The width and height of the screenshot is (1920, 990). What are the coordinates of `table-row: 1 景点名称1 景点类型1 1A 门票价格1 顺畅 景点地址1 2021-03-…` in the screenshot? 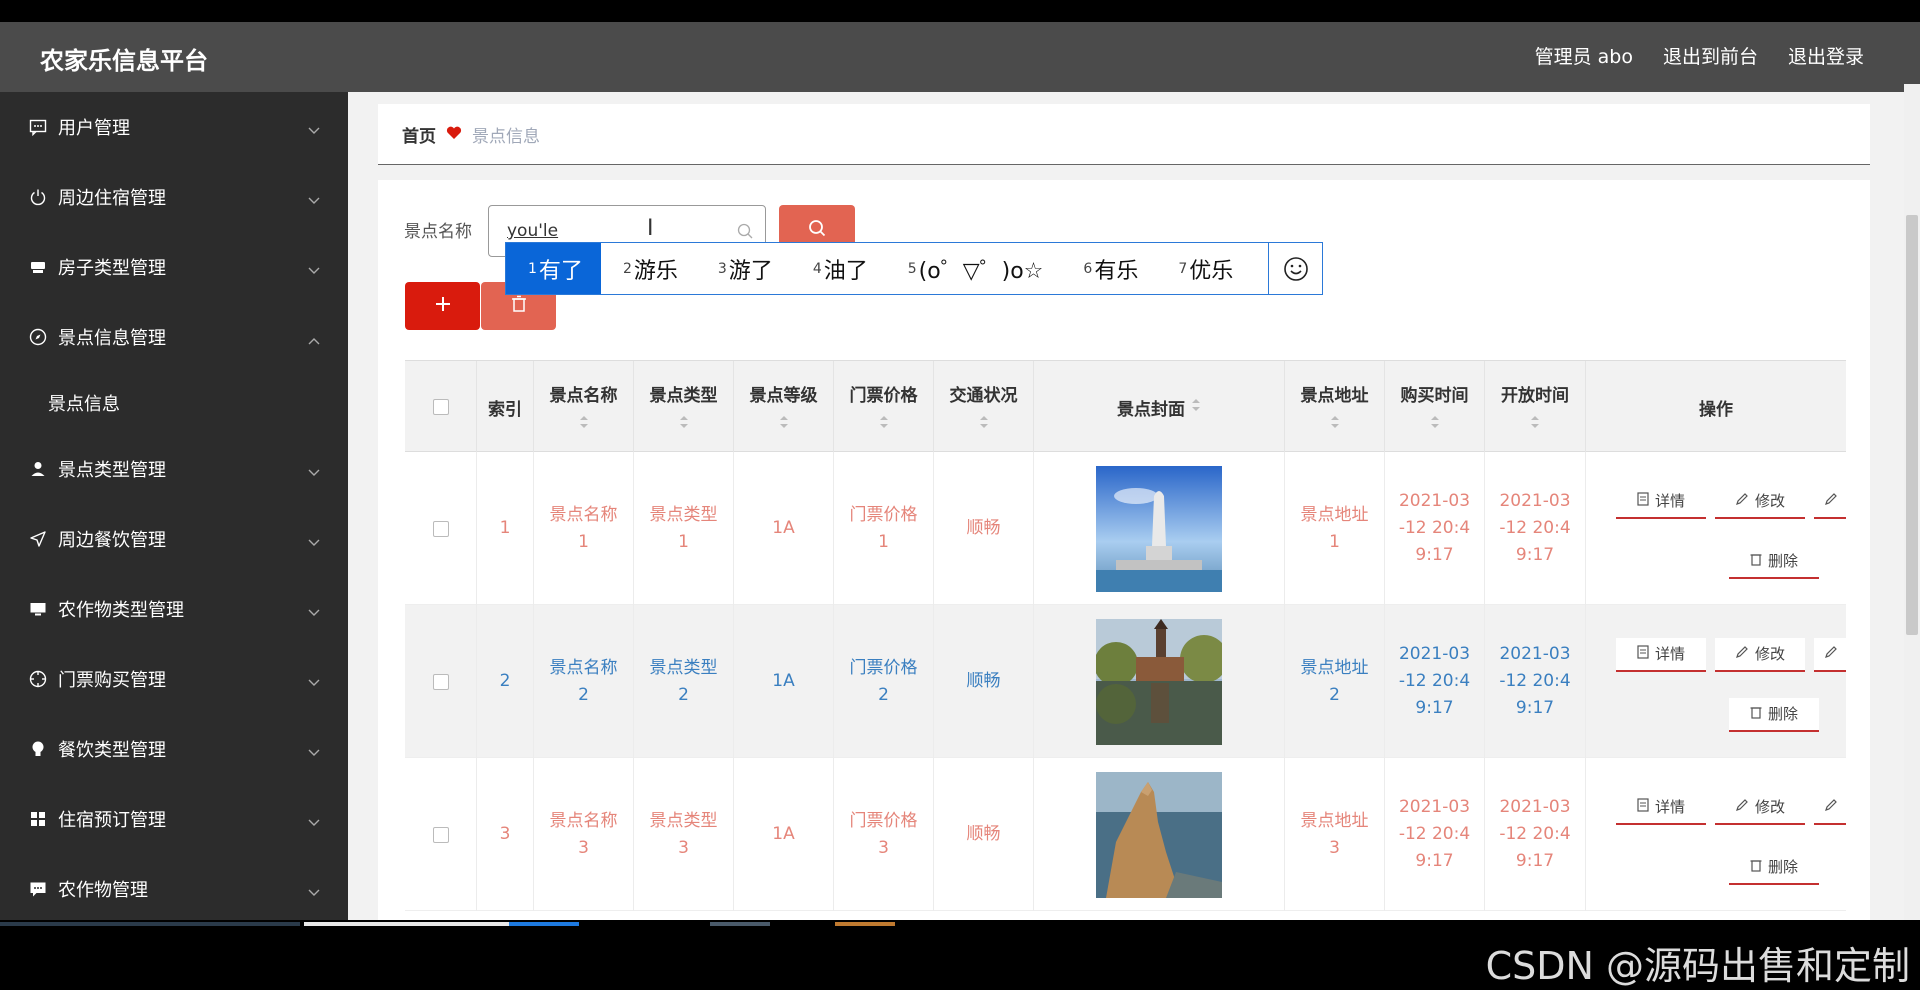 It's located at (1125, 528).